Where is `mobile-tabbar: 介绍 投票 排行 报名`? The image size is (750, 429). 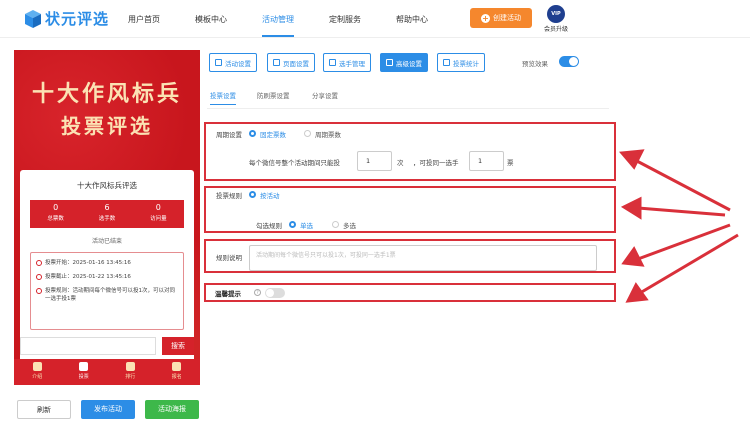 mobile-tabbar: 介绍 投票 排行 报名 is located at coordinates (107, 372).